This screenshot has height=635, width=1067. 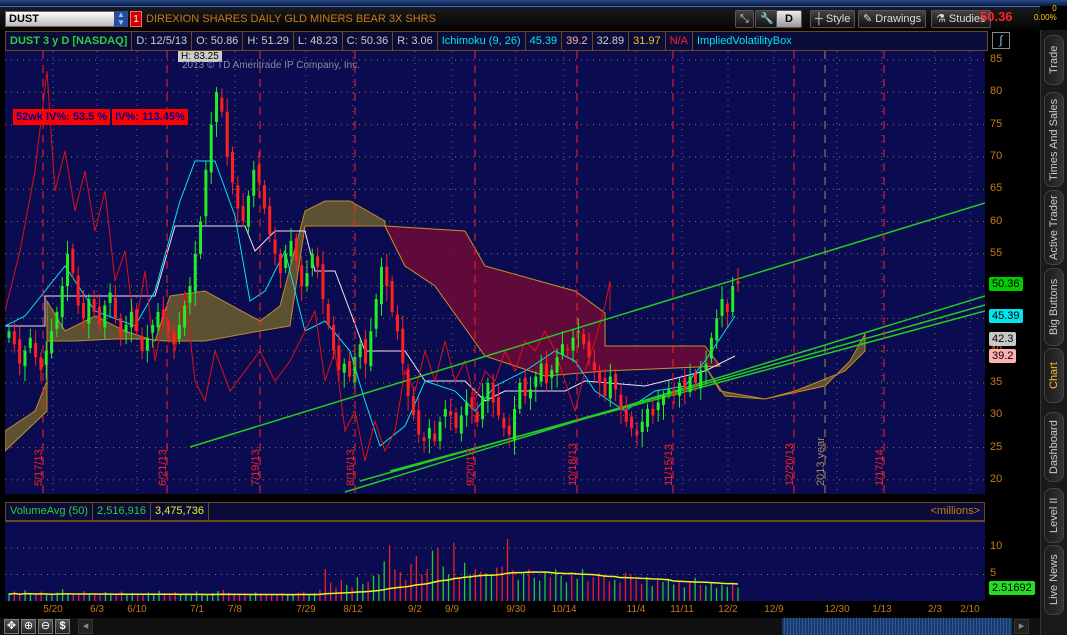 I want to click on ichimoku-chikou: N/A, so click(x=679, y=41).